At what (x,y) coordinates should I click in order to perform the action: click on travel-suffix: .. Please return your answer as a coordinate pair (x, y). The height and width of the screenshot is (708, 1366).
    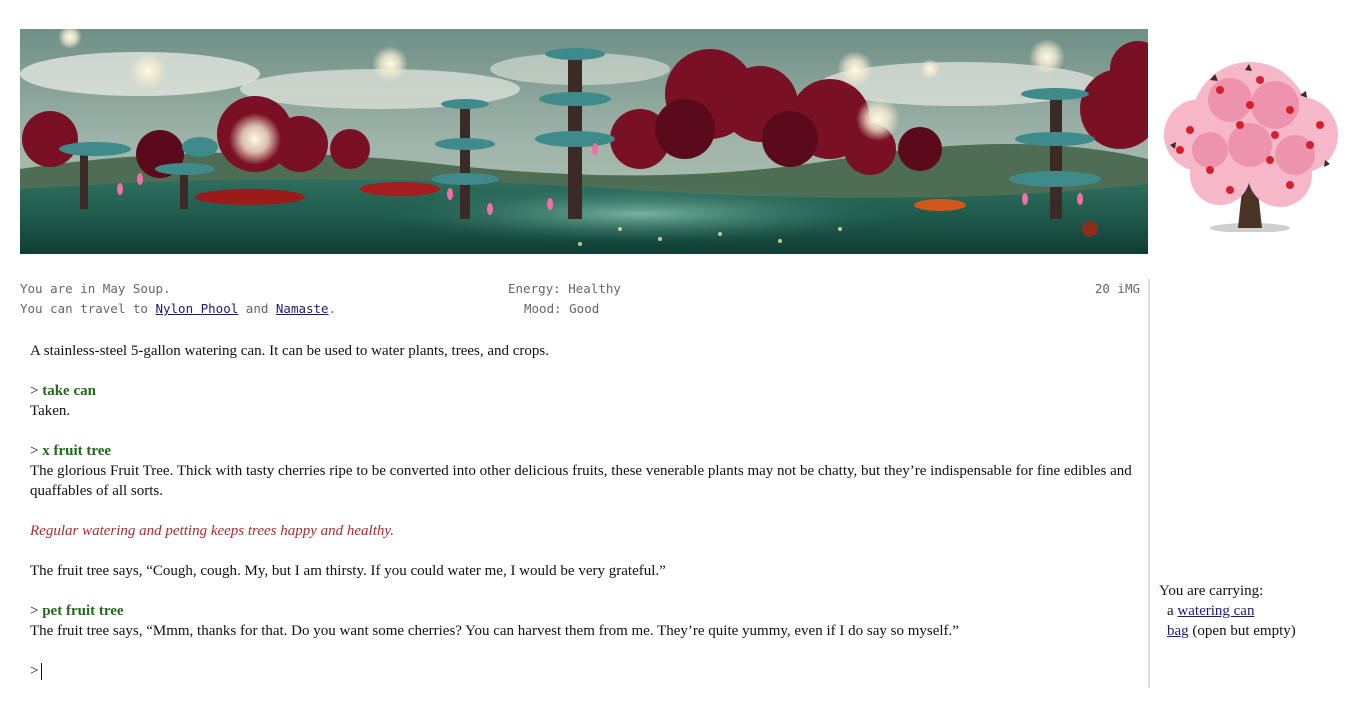
    Looking at the image, I should click on (332, 308).